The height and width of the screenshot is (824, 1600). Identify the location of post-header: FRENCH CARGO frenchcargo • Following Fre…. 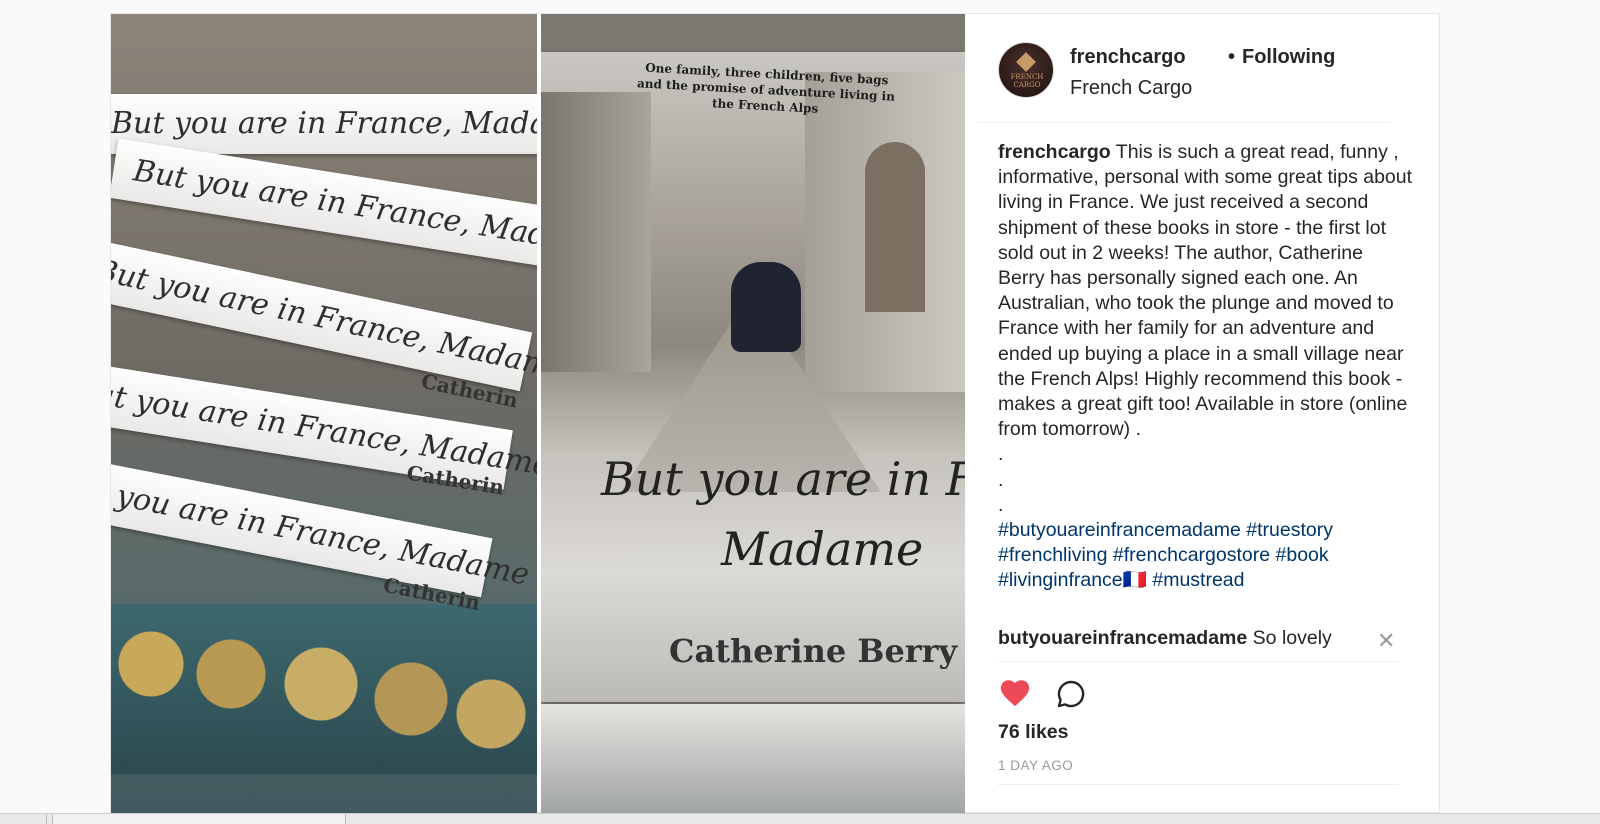
(1184, 68).